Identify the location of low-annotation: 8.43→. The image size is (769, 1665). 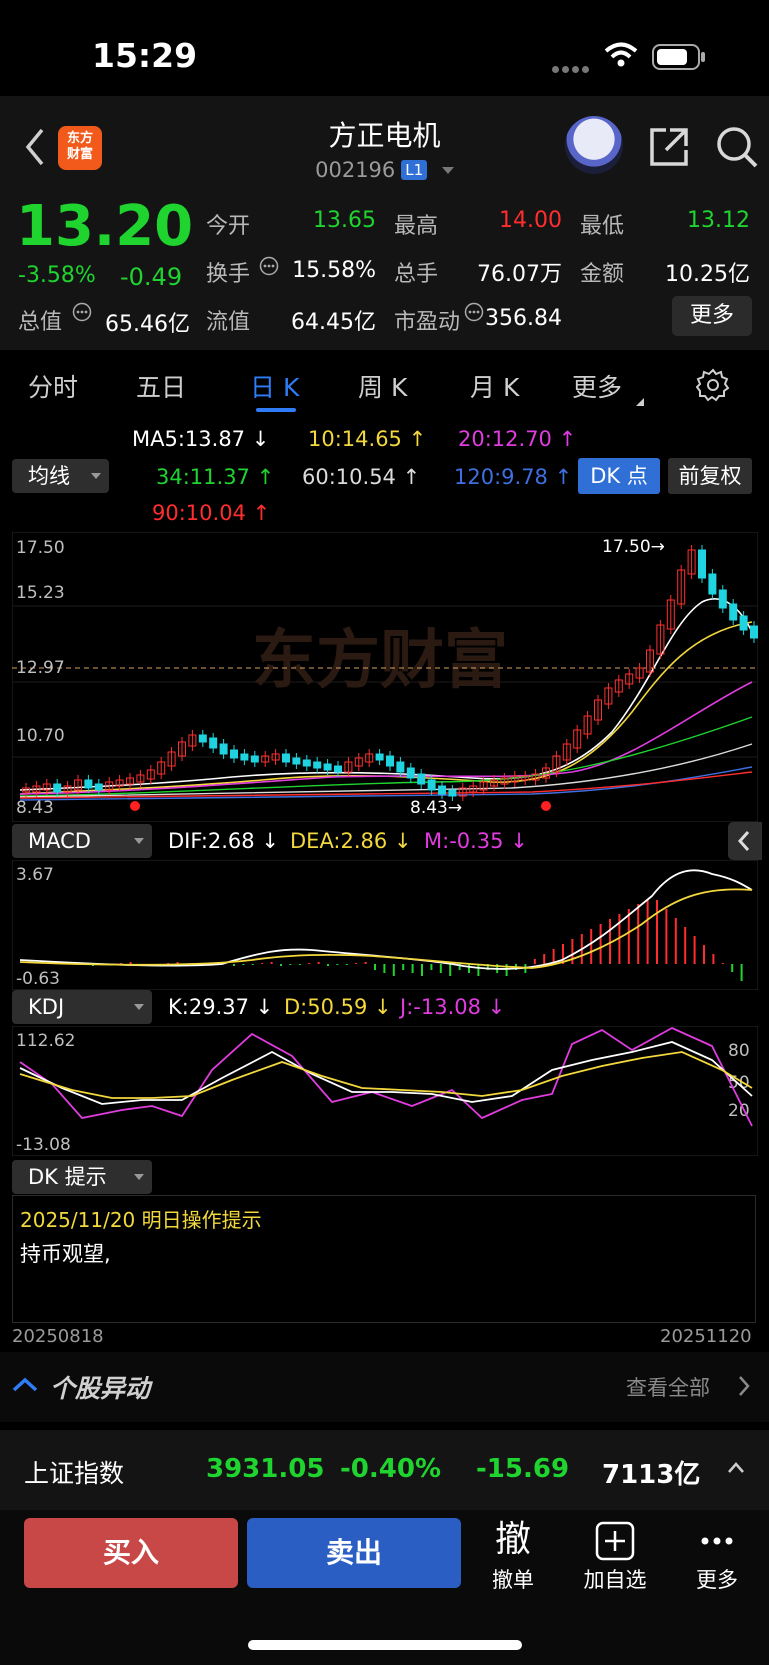
(436, 808).